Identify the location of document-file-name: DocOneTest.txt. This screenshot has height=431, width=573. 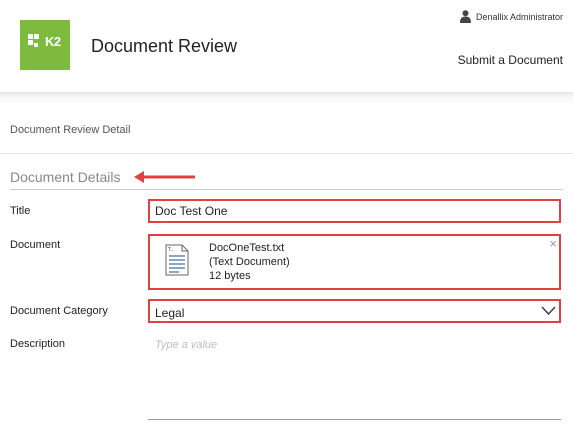
(249, 248).